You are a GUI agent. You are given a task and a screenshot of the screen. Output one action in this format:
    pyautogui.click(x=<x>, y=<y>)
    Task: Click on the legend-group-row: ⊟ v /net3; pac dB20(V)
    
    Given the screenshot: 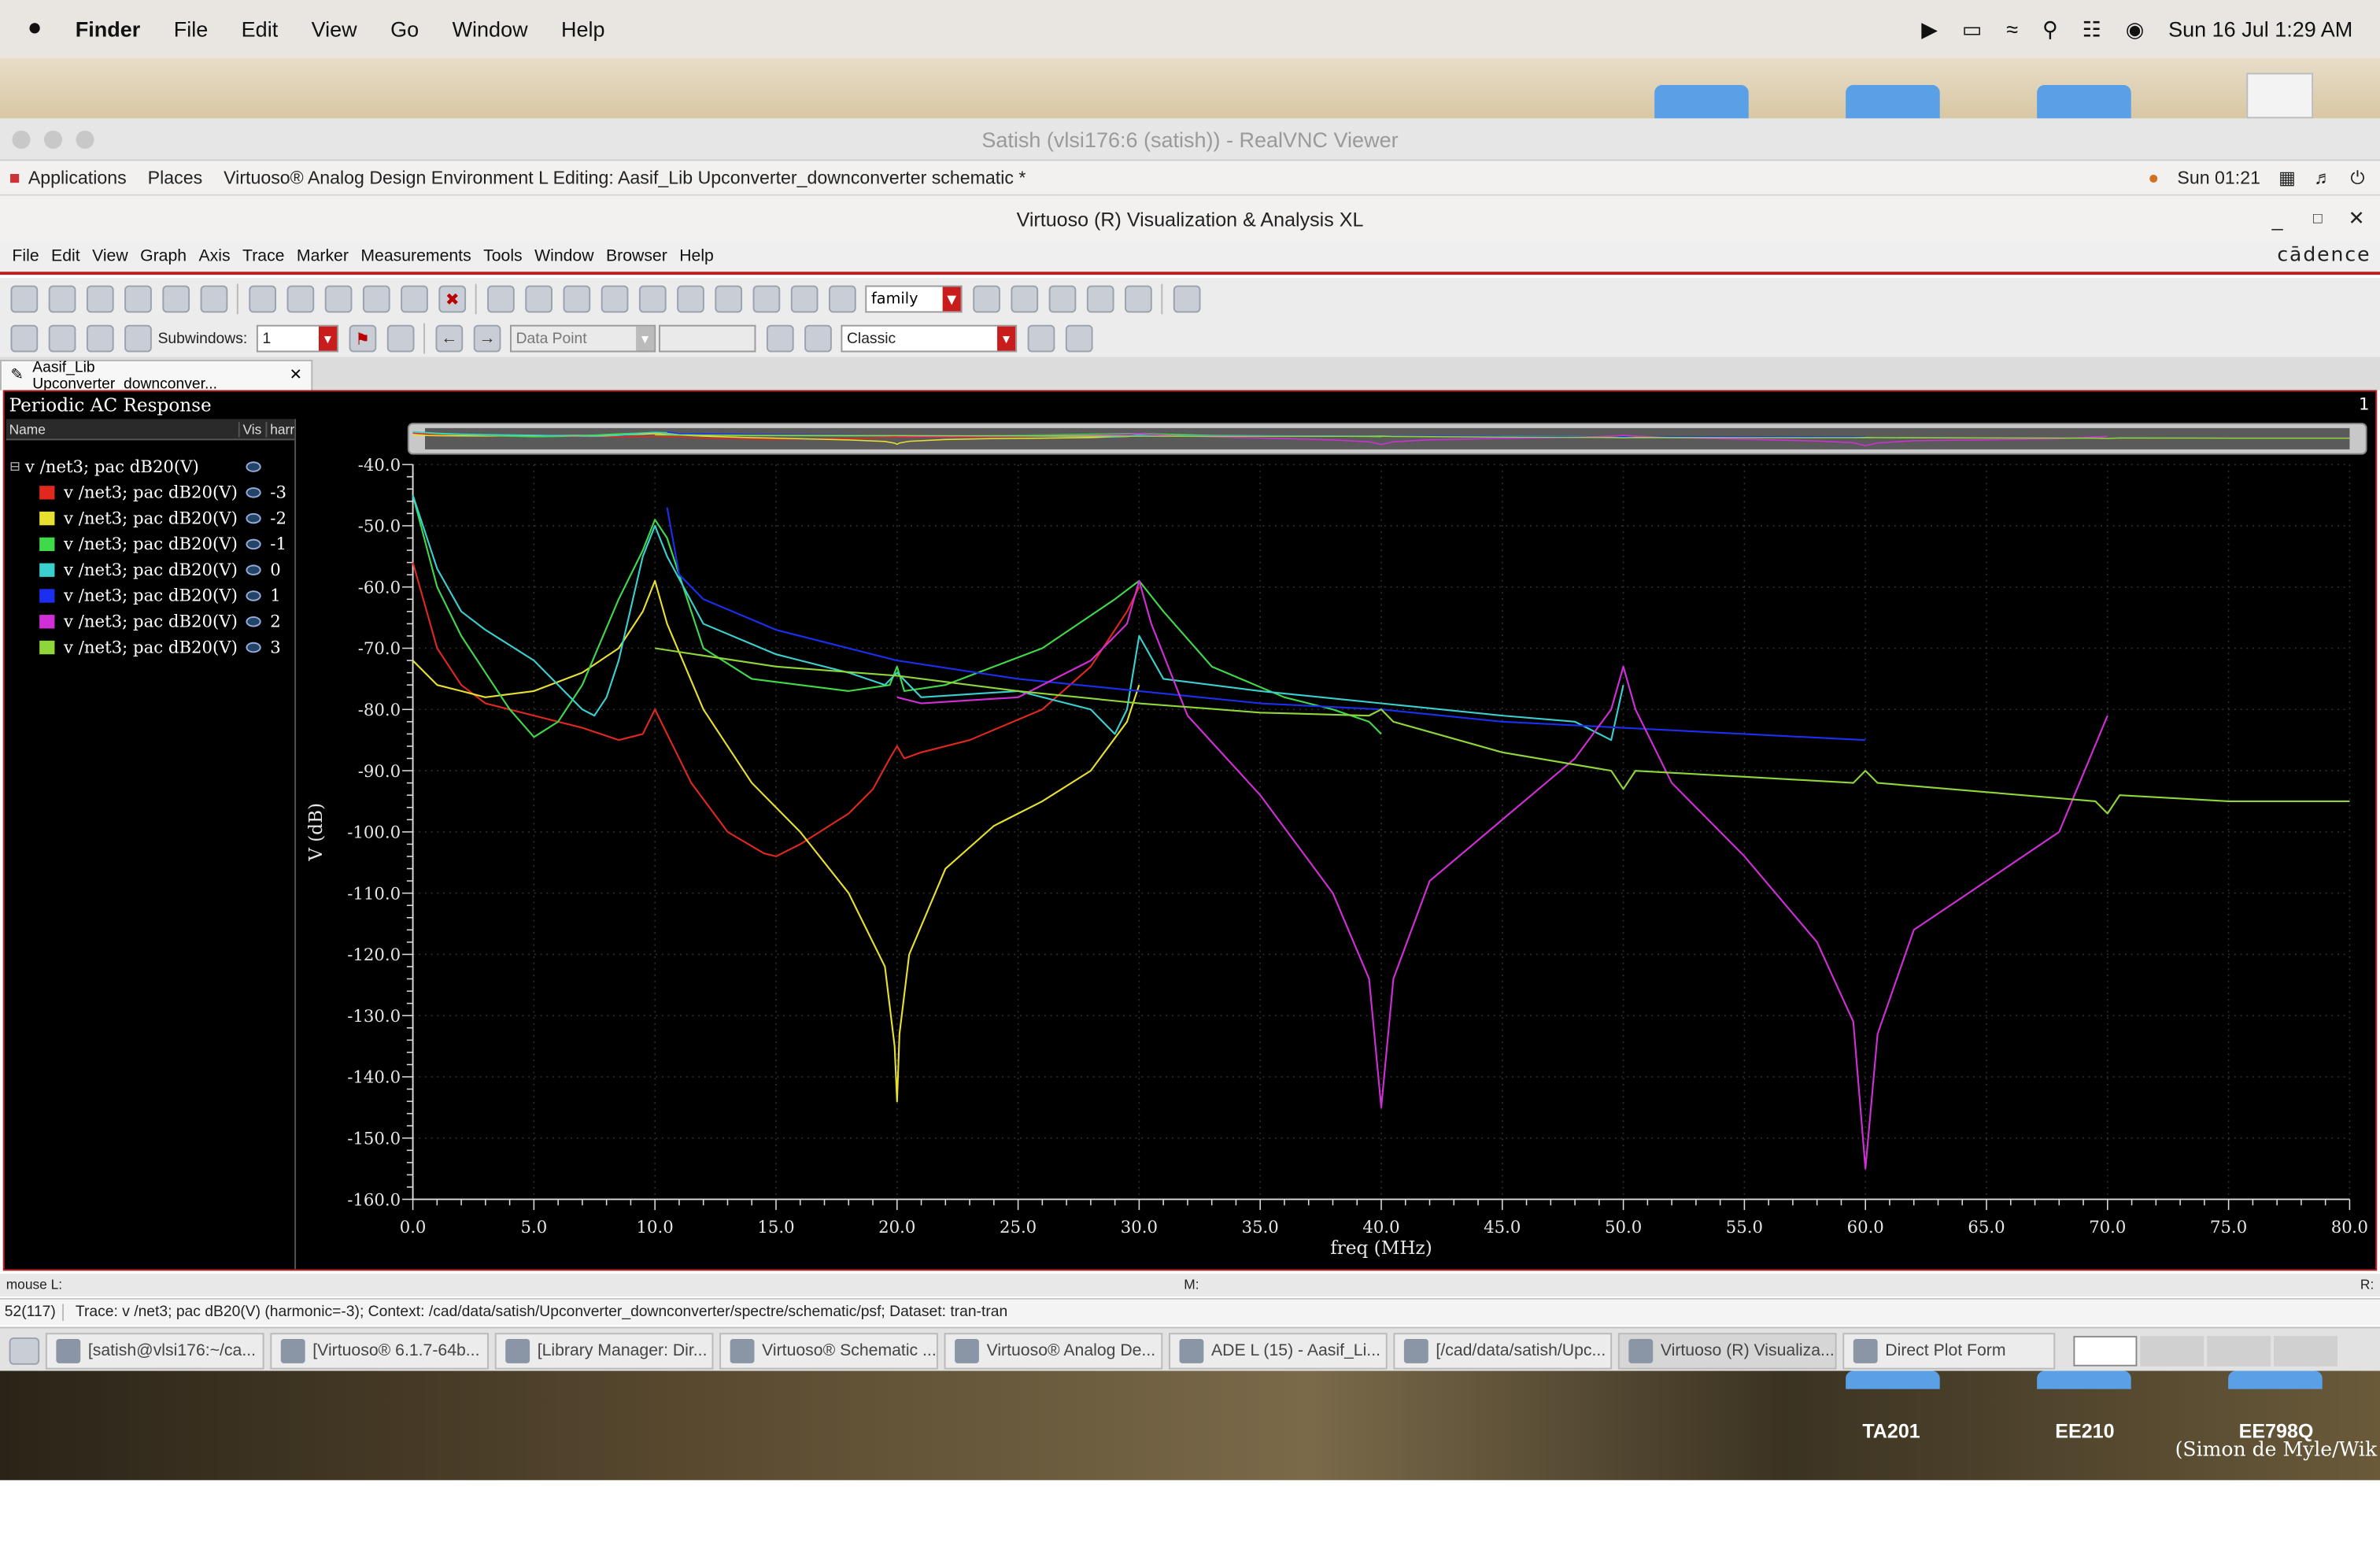 What is the action you would take?
    pyautogui.click(x=150, y=467)
    